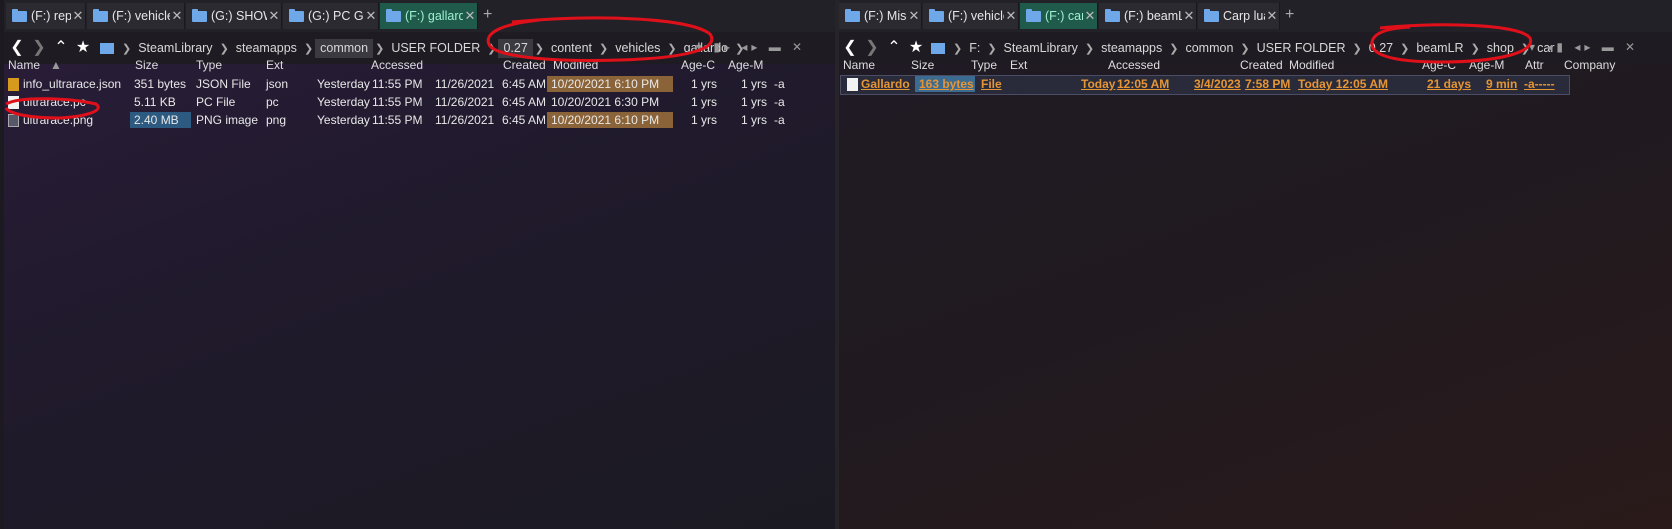 The height and width of the screenshot is (529, 1672). I want to click on created-time: 7:58 PM, so click(1268, 84).